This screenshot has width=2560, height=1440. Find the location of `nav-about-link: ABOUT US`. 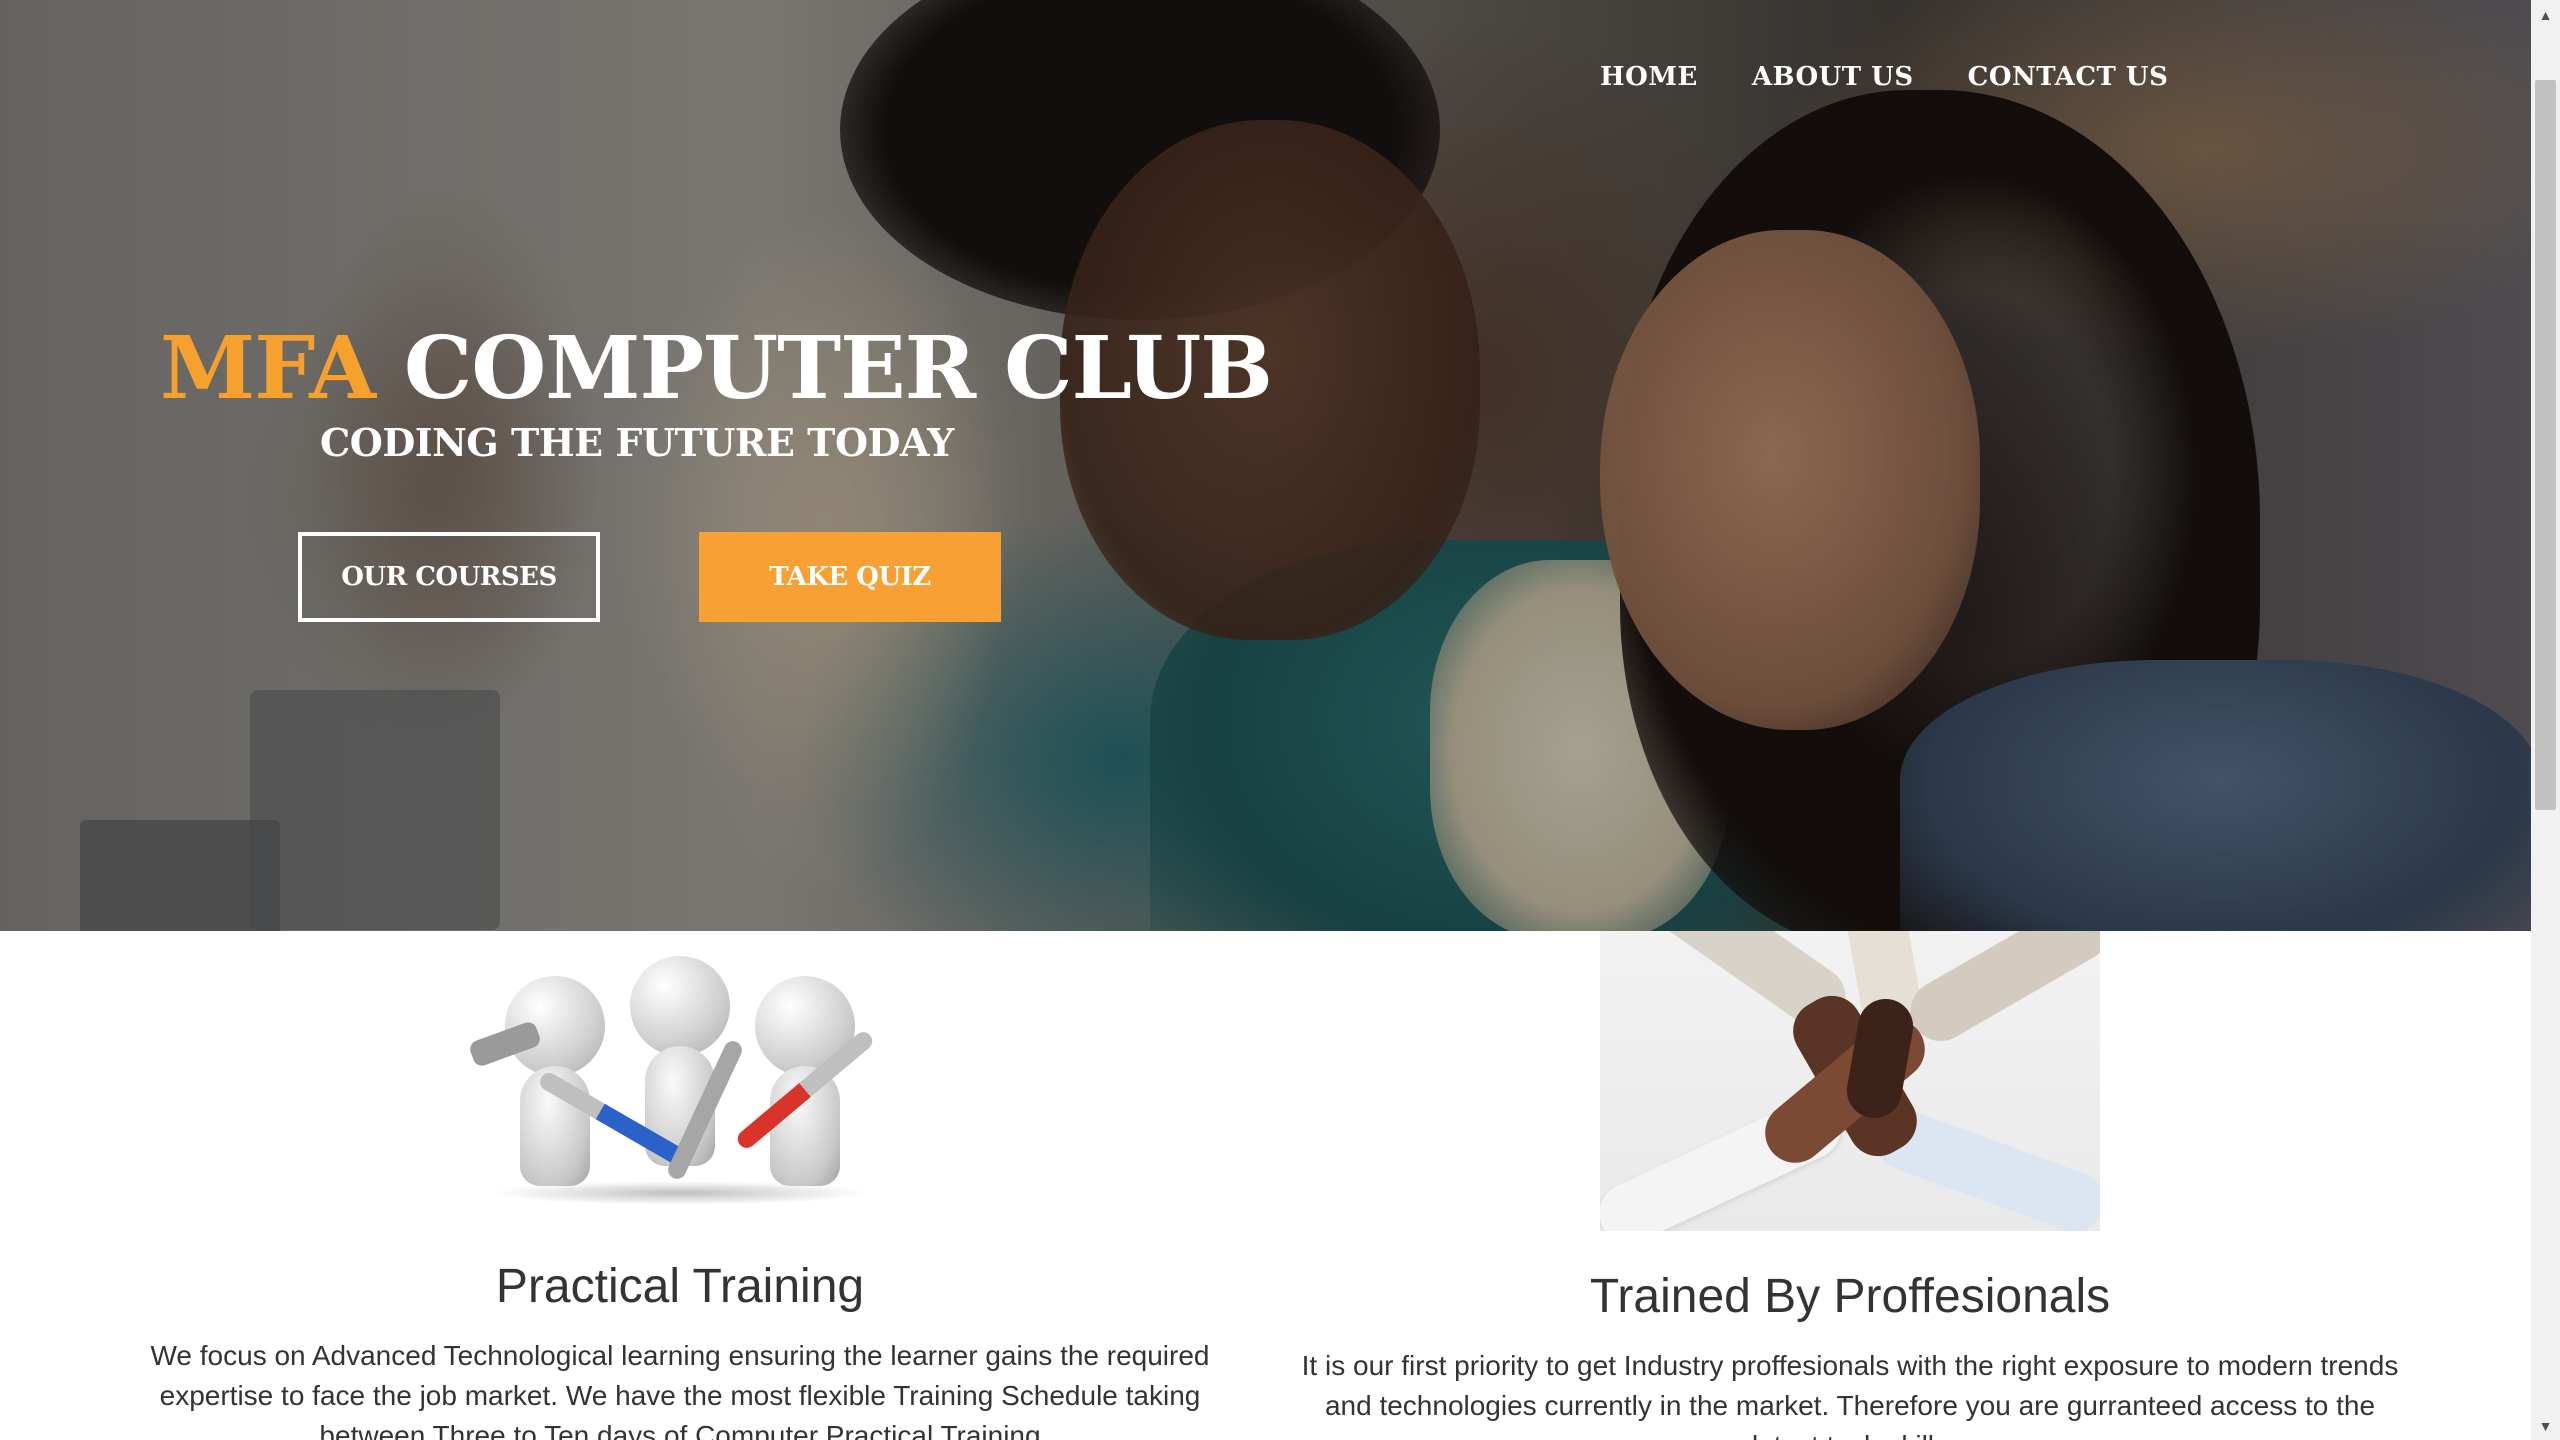

nav-about-link: ABOUT US is located at coordinates (1833, 77).